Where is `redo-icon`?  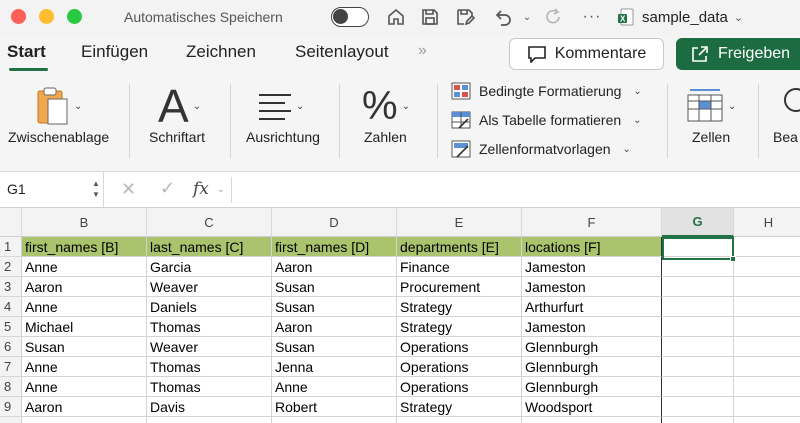 redo-icon is located at coordinates (554, 17).